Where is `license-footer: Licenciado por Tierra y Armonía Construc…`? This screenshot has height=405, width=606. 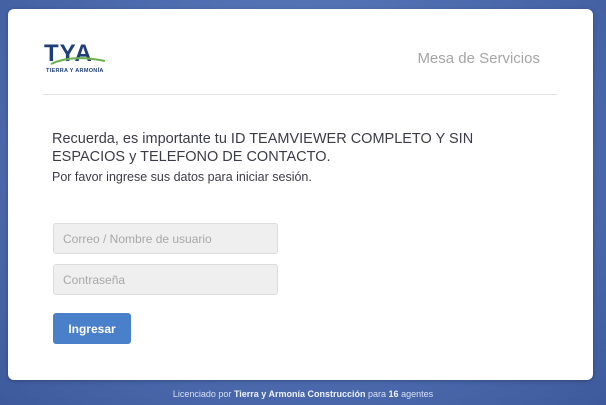
license-footer: Licenciado por Tierra y Armonía Construc… is located at coordinates (303, 394).